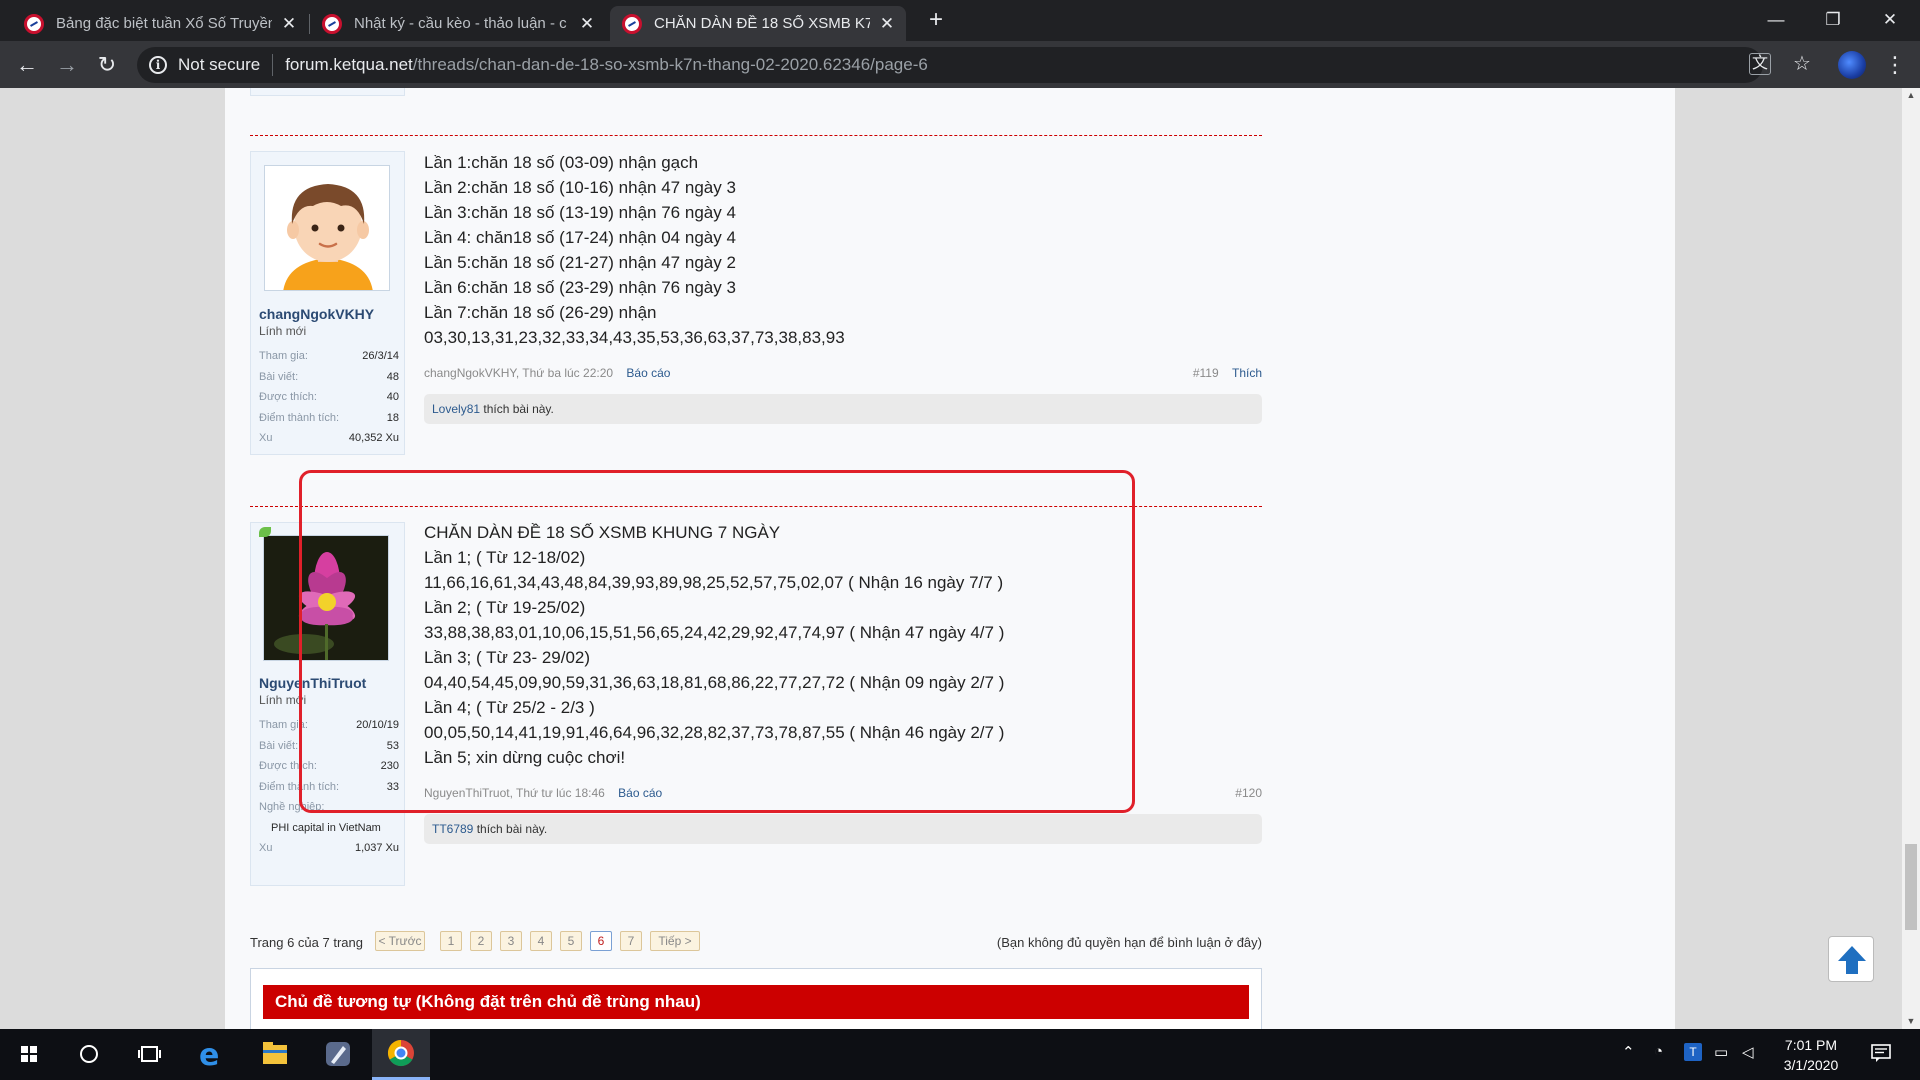 This screenshot has width=1920, height=1080. I want to click on stat-label: Điểm thành tích:, so click(299, 417).